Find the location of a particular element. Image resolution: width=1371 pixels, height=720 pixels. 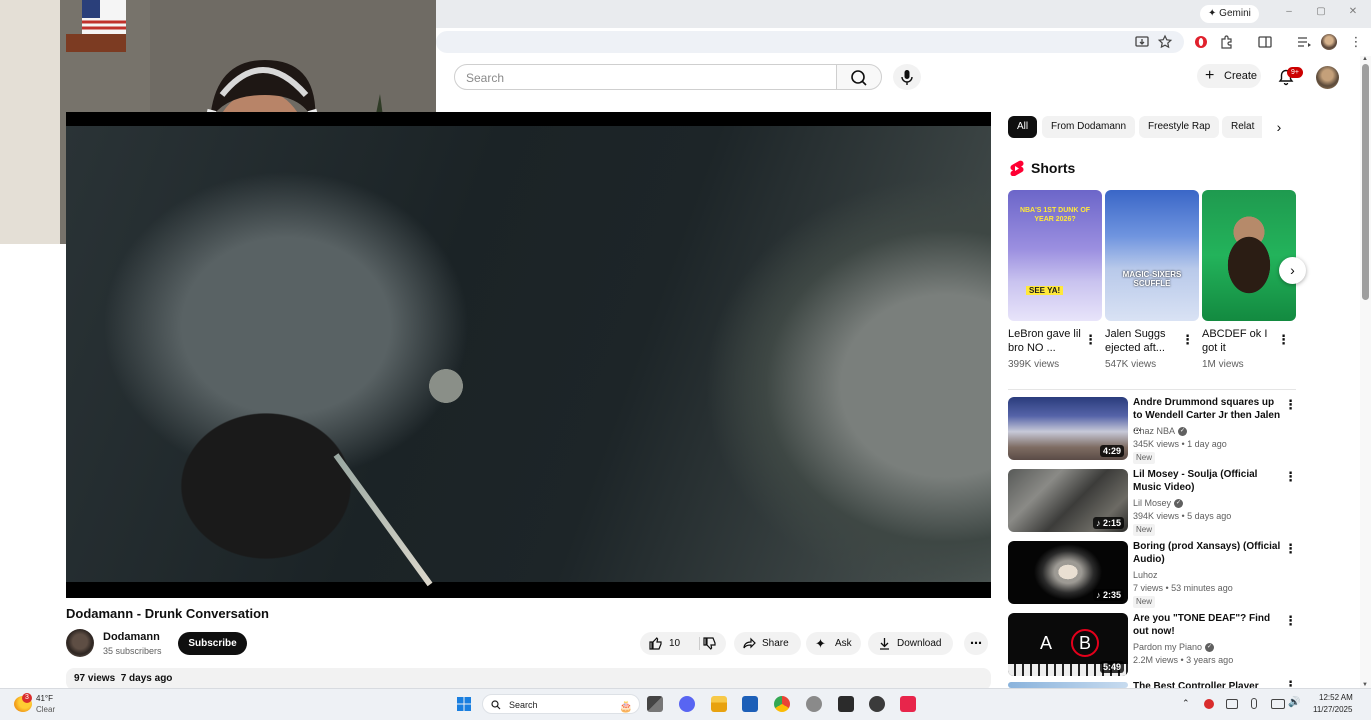

description-box: 97 views 7 days ago is located at coordinates (528, 679).